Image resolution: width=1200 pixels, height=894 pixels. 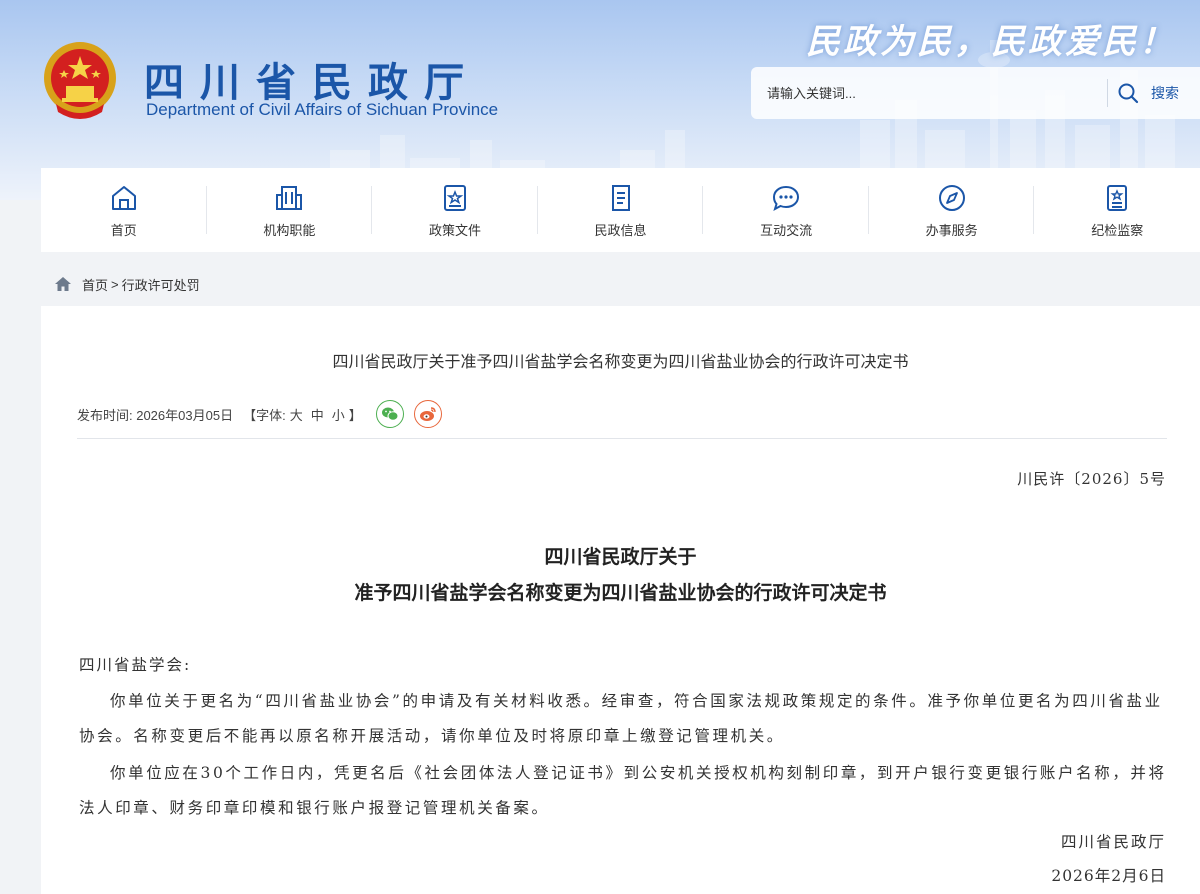 I want to click on nav-item-news: 民政信息, so click(x=621, y=210).